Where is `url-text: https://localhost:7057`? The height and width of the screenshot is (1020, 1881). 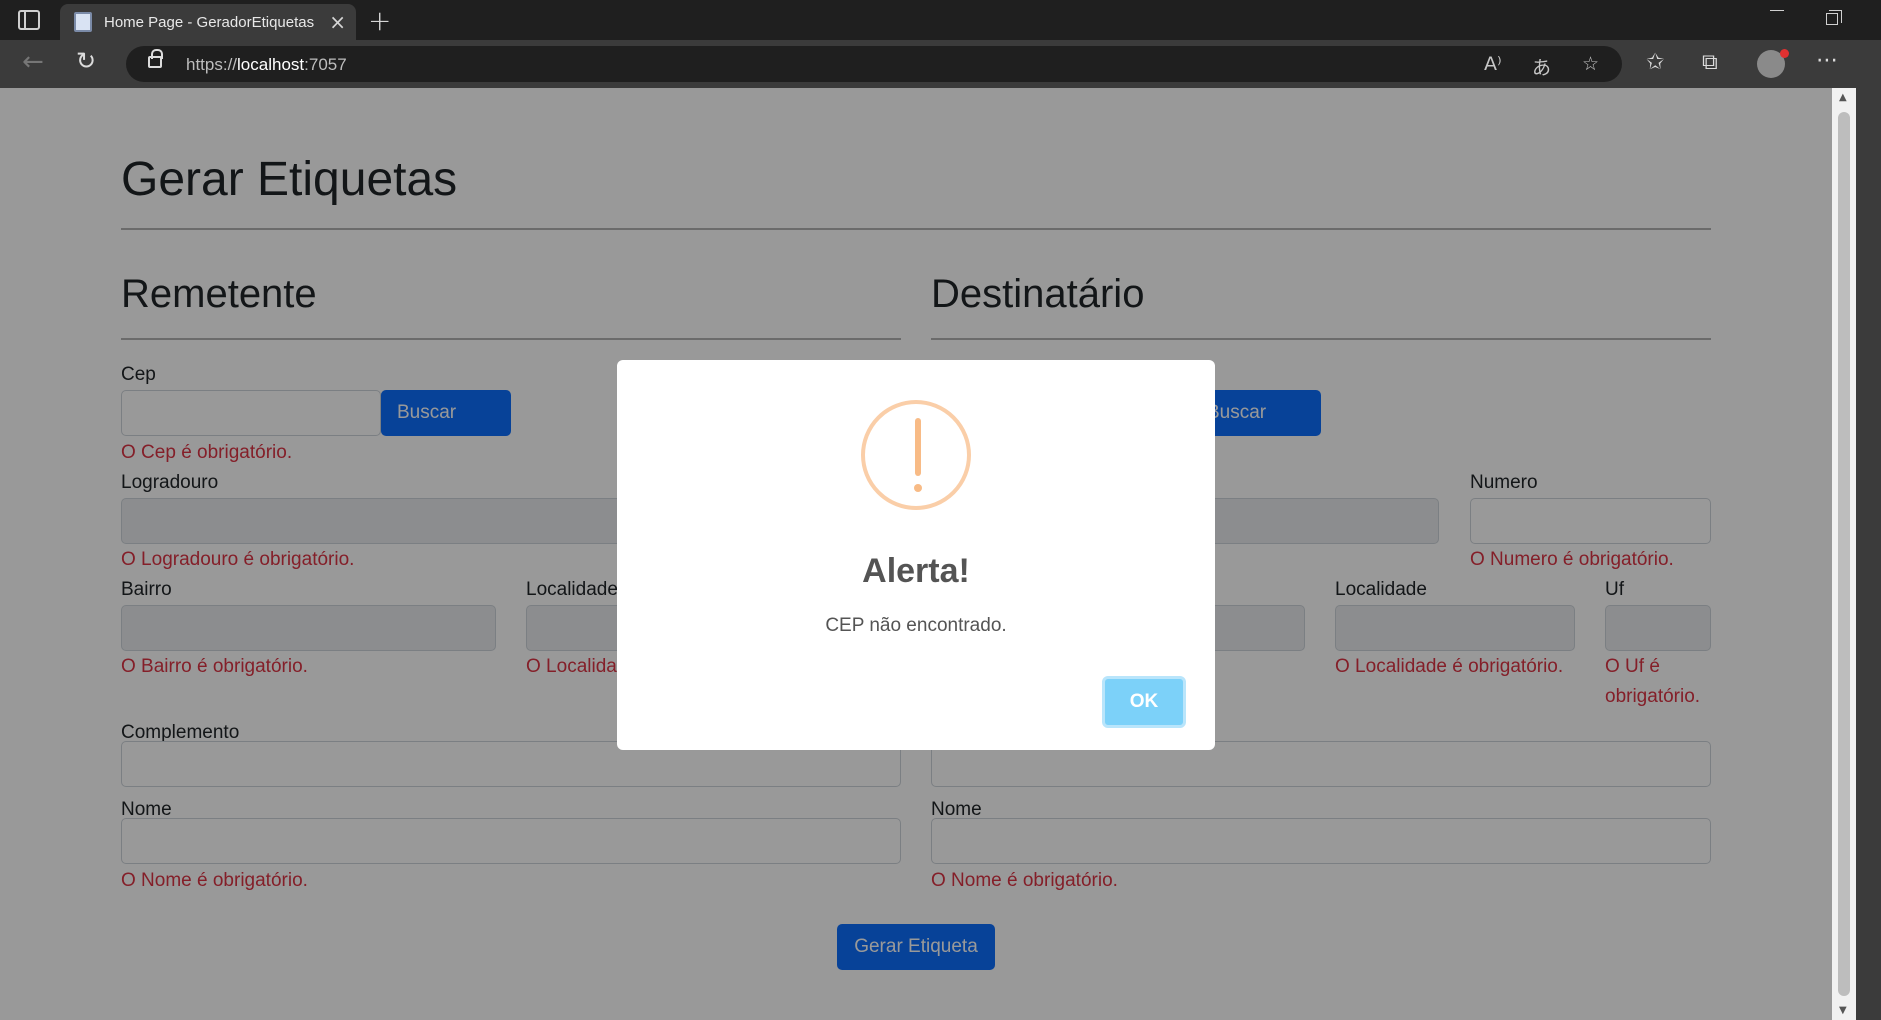 url-text: https://localhost:7057 is located at coordinates (266, 65).